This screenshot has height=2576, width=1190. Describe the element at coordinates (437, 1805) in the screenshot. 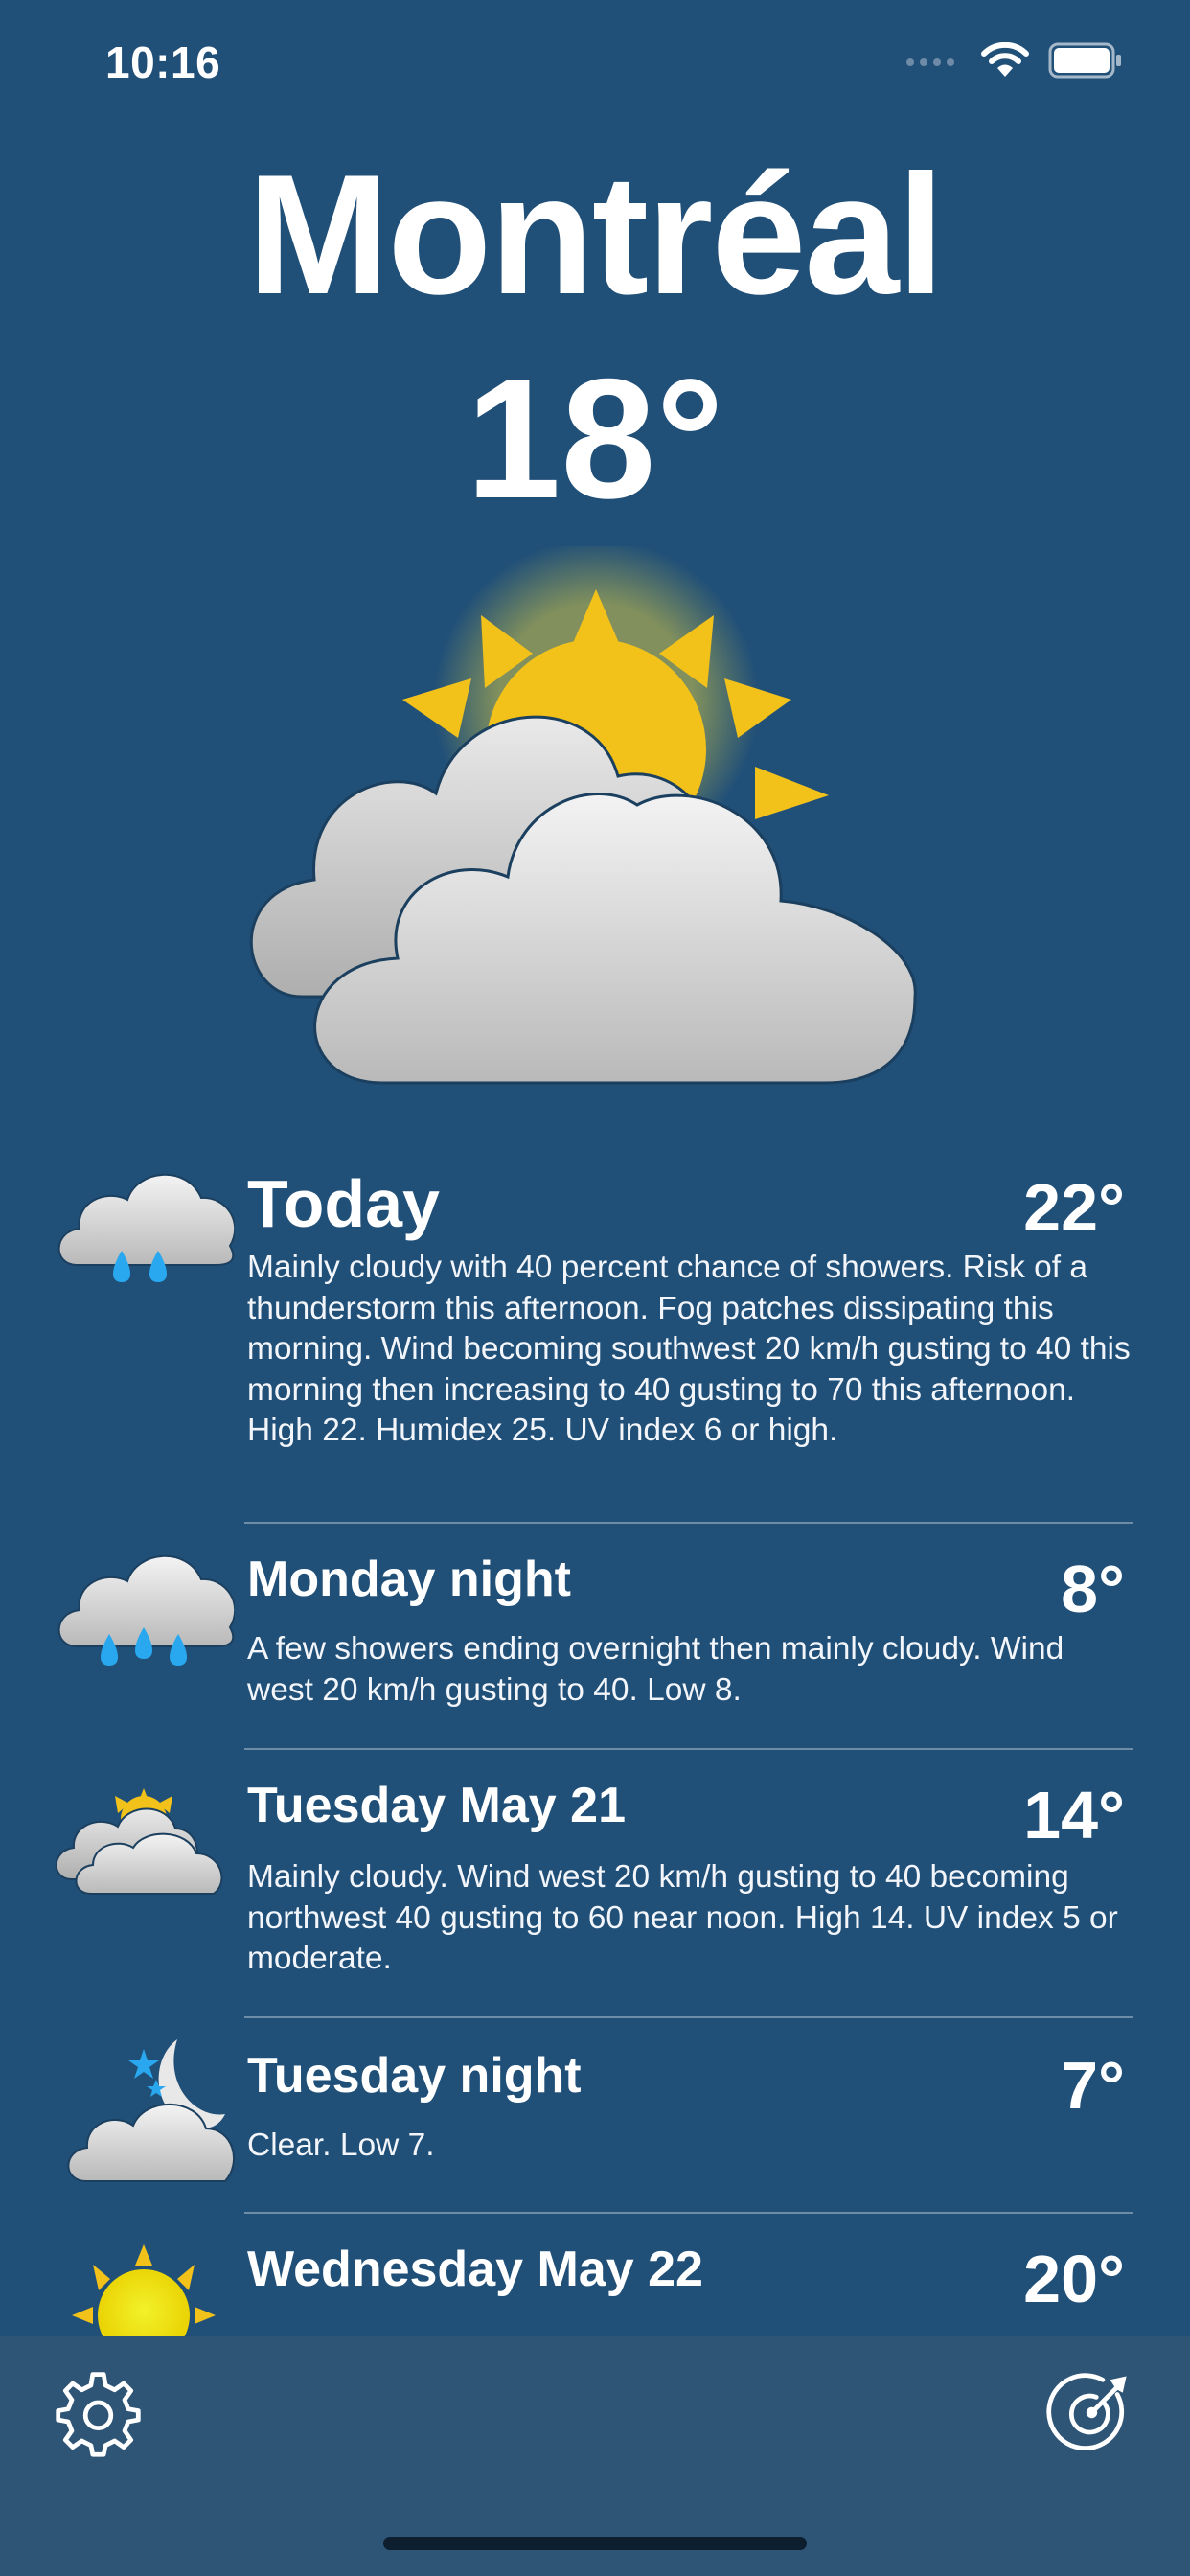

I see `forecast-period: Tuesday May 21` at that location.